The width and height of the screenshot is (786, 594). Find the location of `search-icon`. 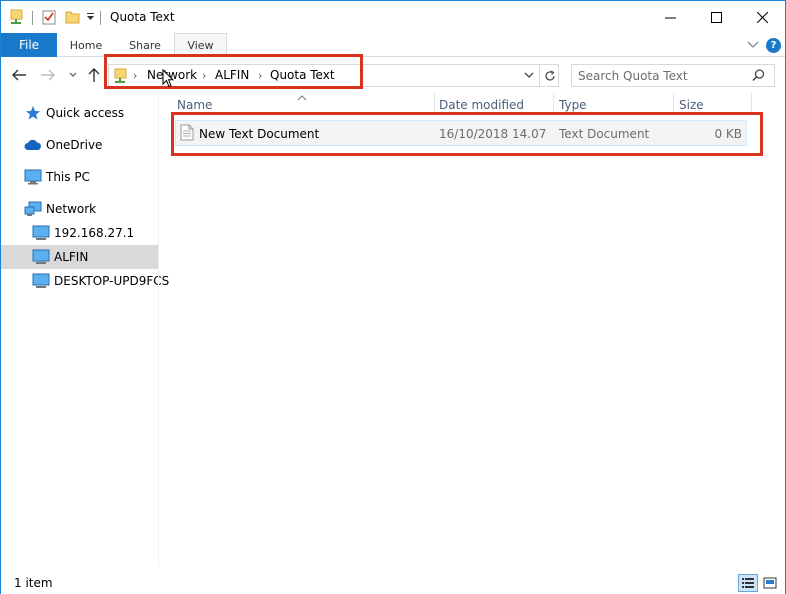

search-icon is located at coordinates (758, 77).